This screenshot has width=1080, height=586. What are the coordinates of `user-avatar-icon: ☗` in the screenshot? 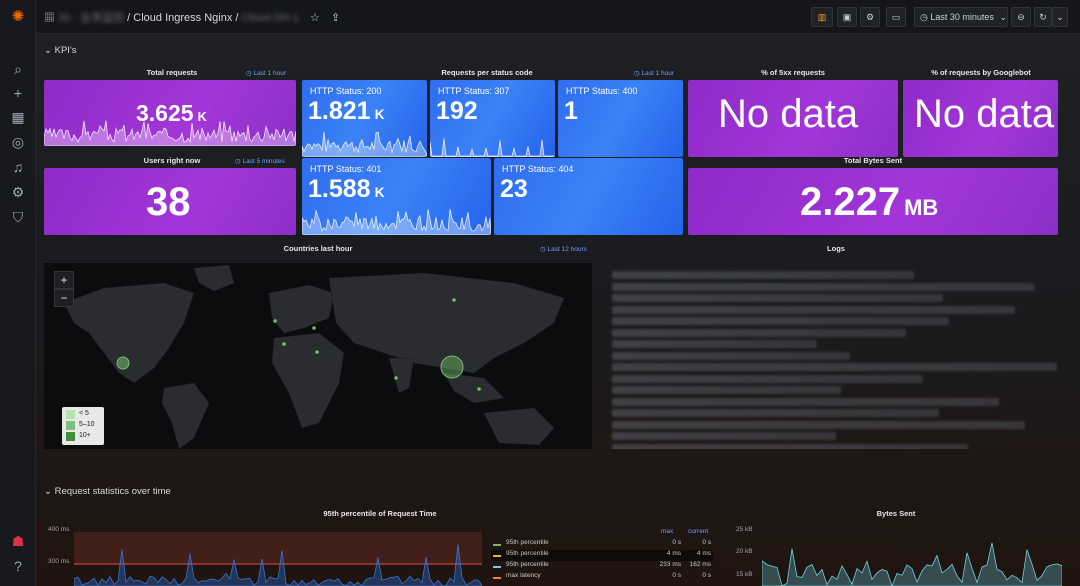 It's located at (18, 541).